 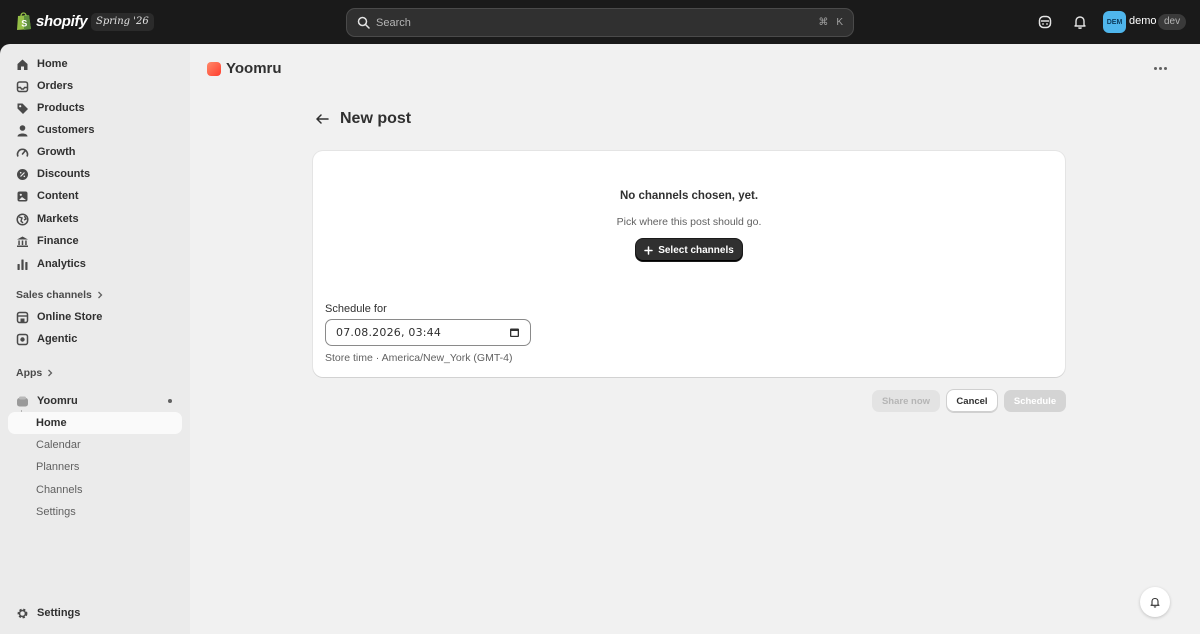 What do you see at coordinates (22, 108) in the screenshot?
I see `tag-icon` at bounding box center [22, 108].